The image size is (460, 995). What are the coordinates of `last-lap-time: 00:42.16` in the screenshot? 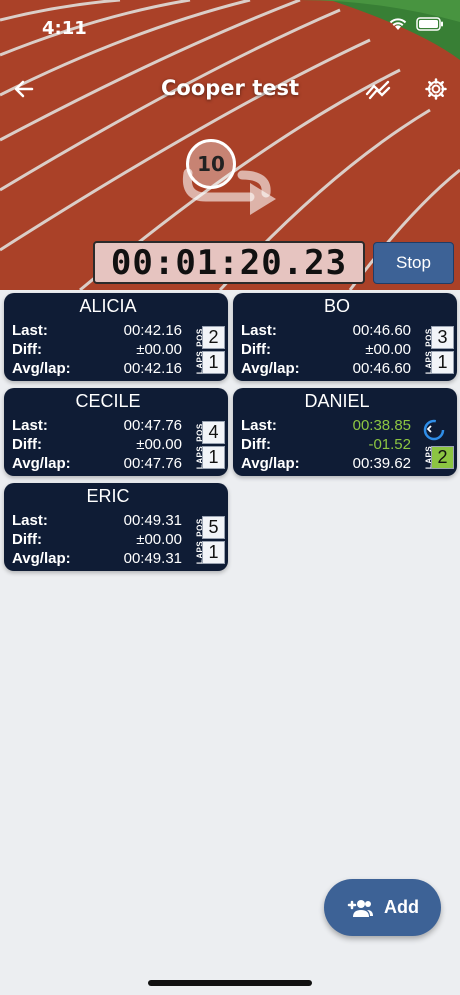 It's located at (152, 330).